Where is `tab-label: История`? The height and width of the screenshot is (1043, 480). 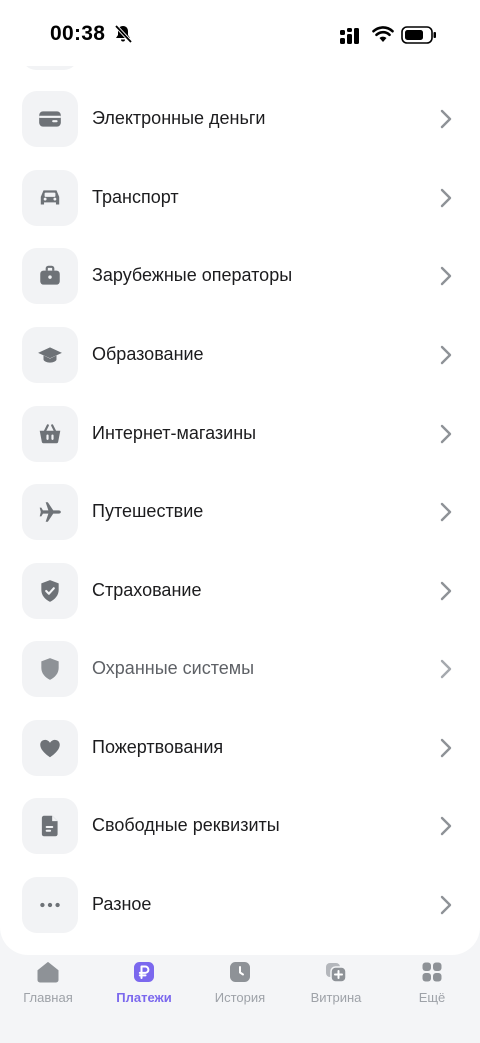 tab-label: История is located at coordinates (240, 997).